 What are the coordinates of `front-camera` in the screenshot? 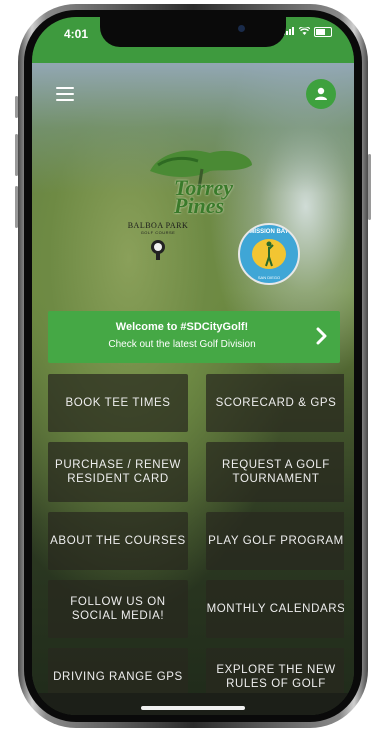 It's located at (241, 28).